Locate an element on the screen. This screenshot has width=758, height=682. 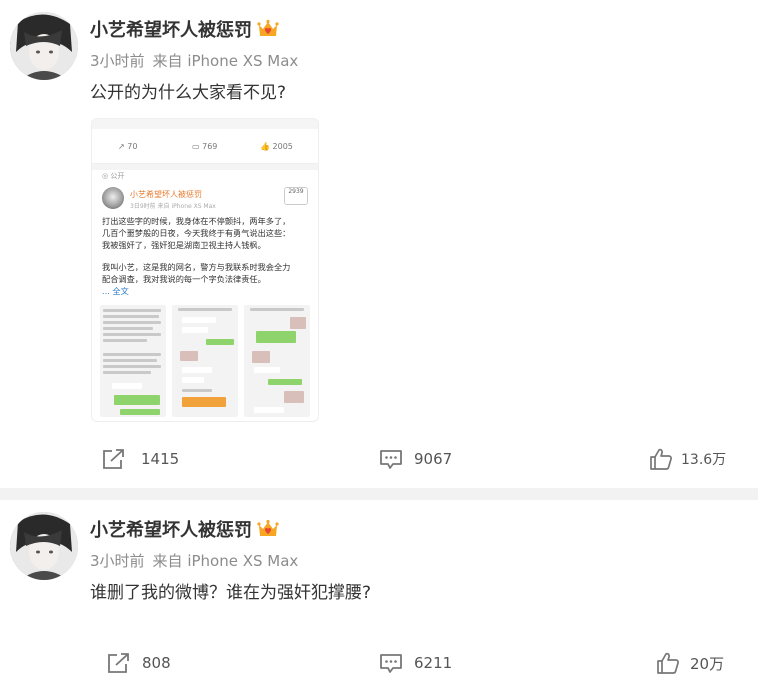
thumbnail-avatar is located at coordinates (113, 198).